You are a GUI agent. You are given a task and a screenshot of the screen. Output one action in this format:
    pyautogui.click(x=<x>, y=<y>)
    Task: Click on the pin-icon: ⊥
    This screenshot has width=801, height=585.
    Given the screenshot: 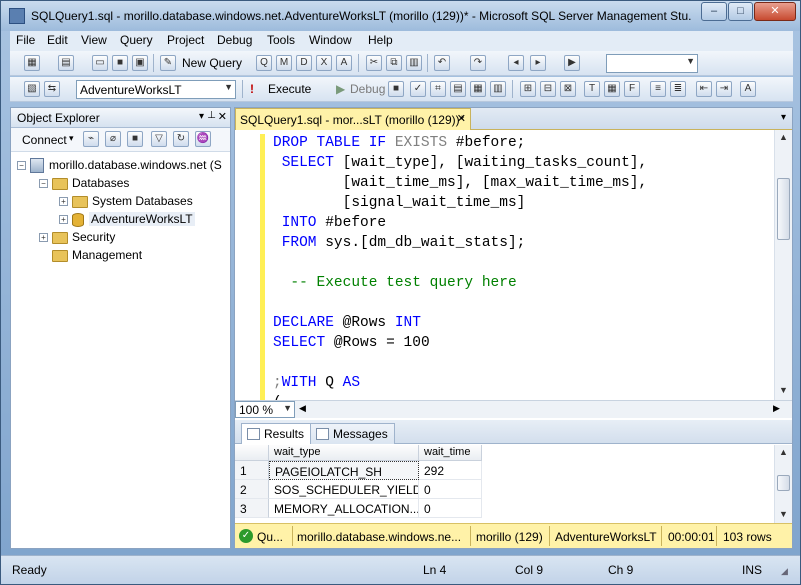 What is the action you would take?
    pyautogui.click(x=211, y=115)
    